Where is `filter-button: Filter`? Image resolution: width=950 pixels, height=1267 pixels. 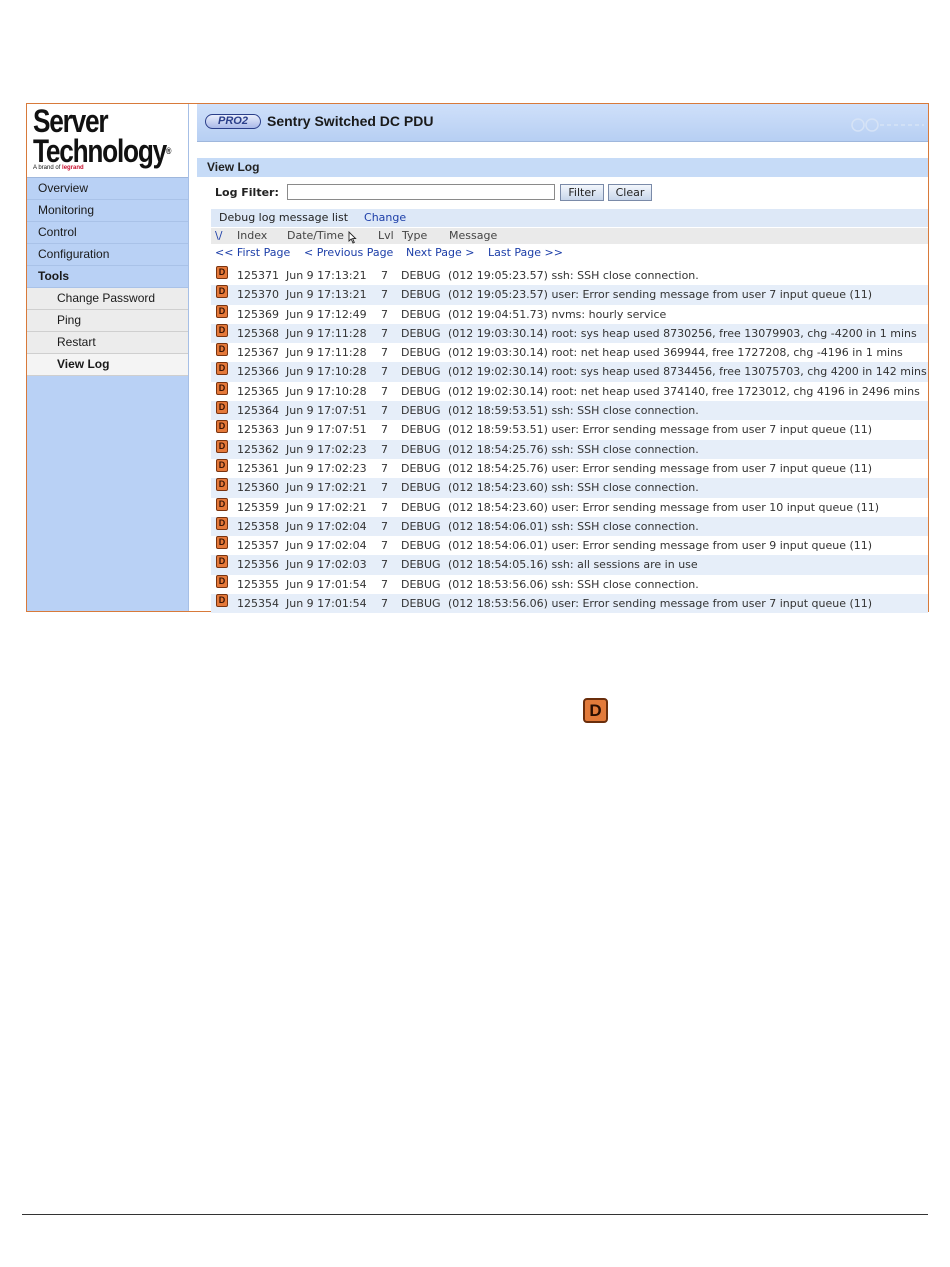
filter-button: Filter is located at coordinates (582, 192).